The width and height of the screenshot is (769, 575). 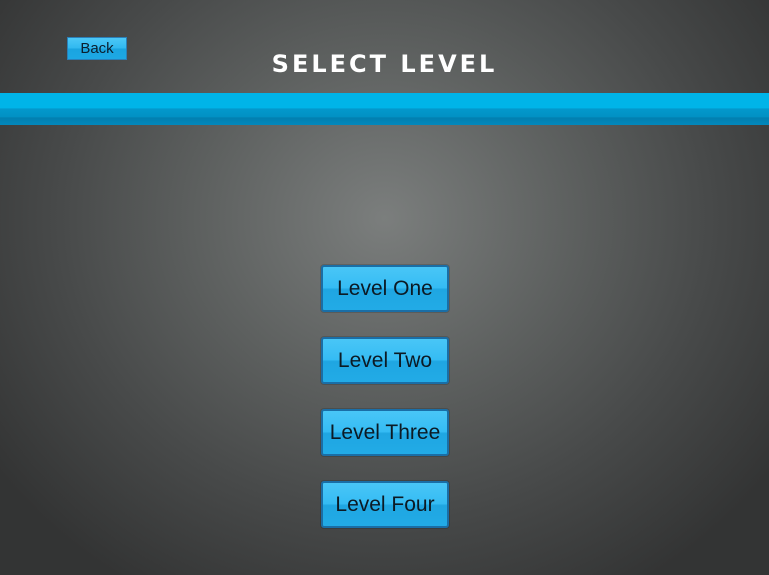 What do you see at coordinates (384, 64) in the screenshot?
I see `page-title: SELECT LEVEL` at bounding box center [384, 64].